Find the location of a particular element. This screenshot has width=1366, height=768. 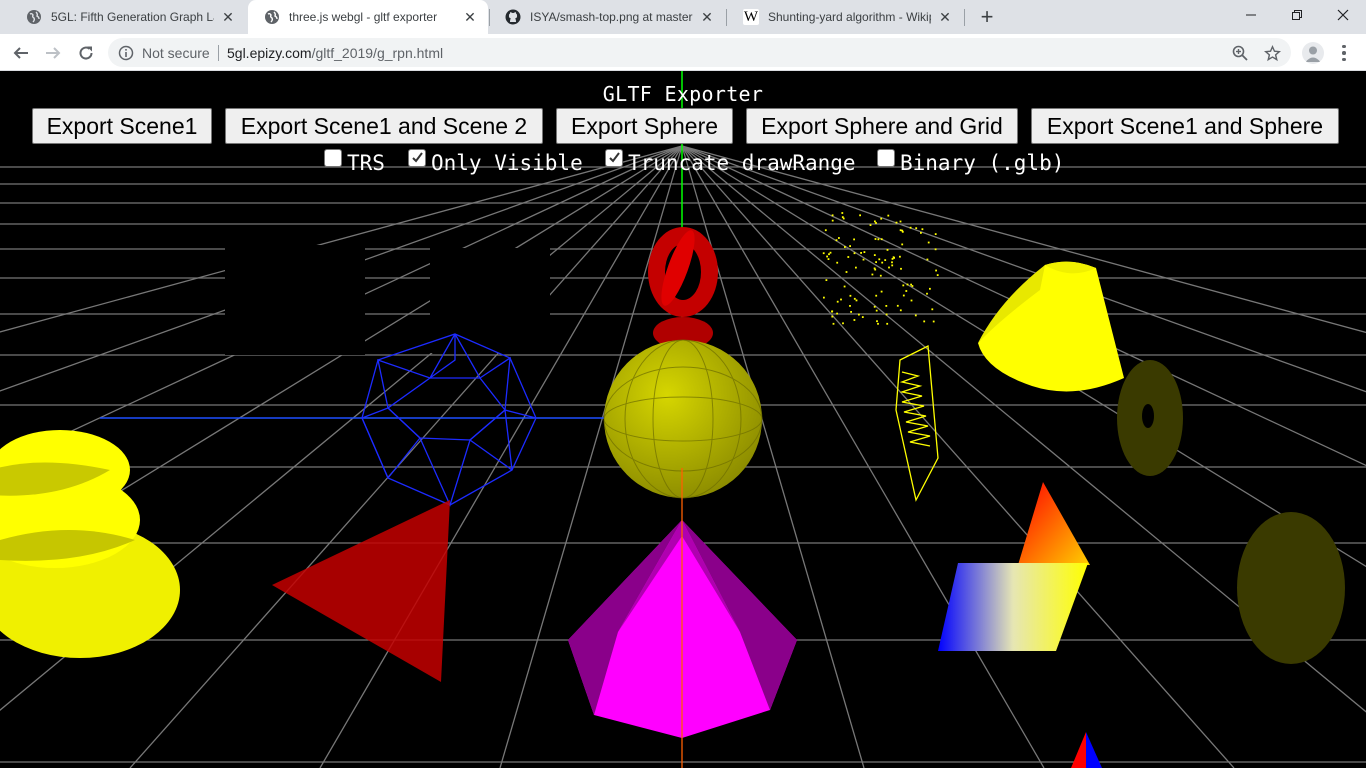

truncate-drawrange-checkbox is located at coordinates (614, 158).